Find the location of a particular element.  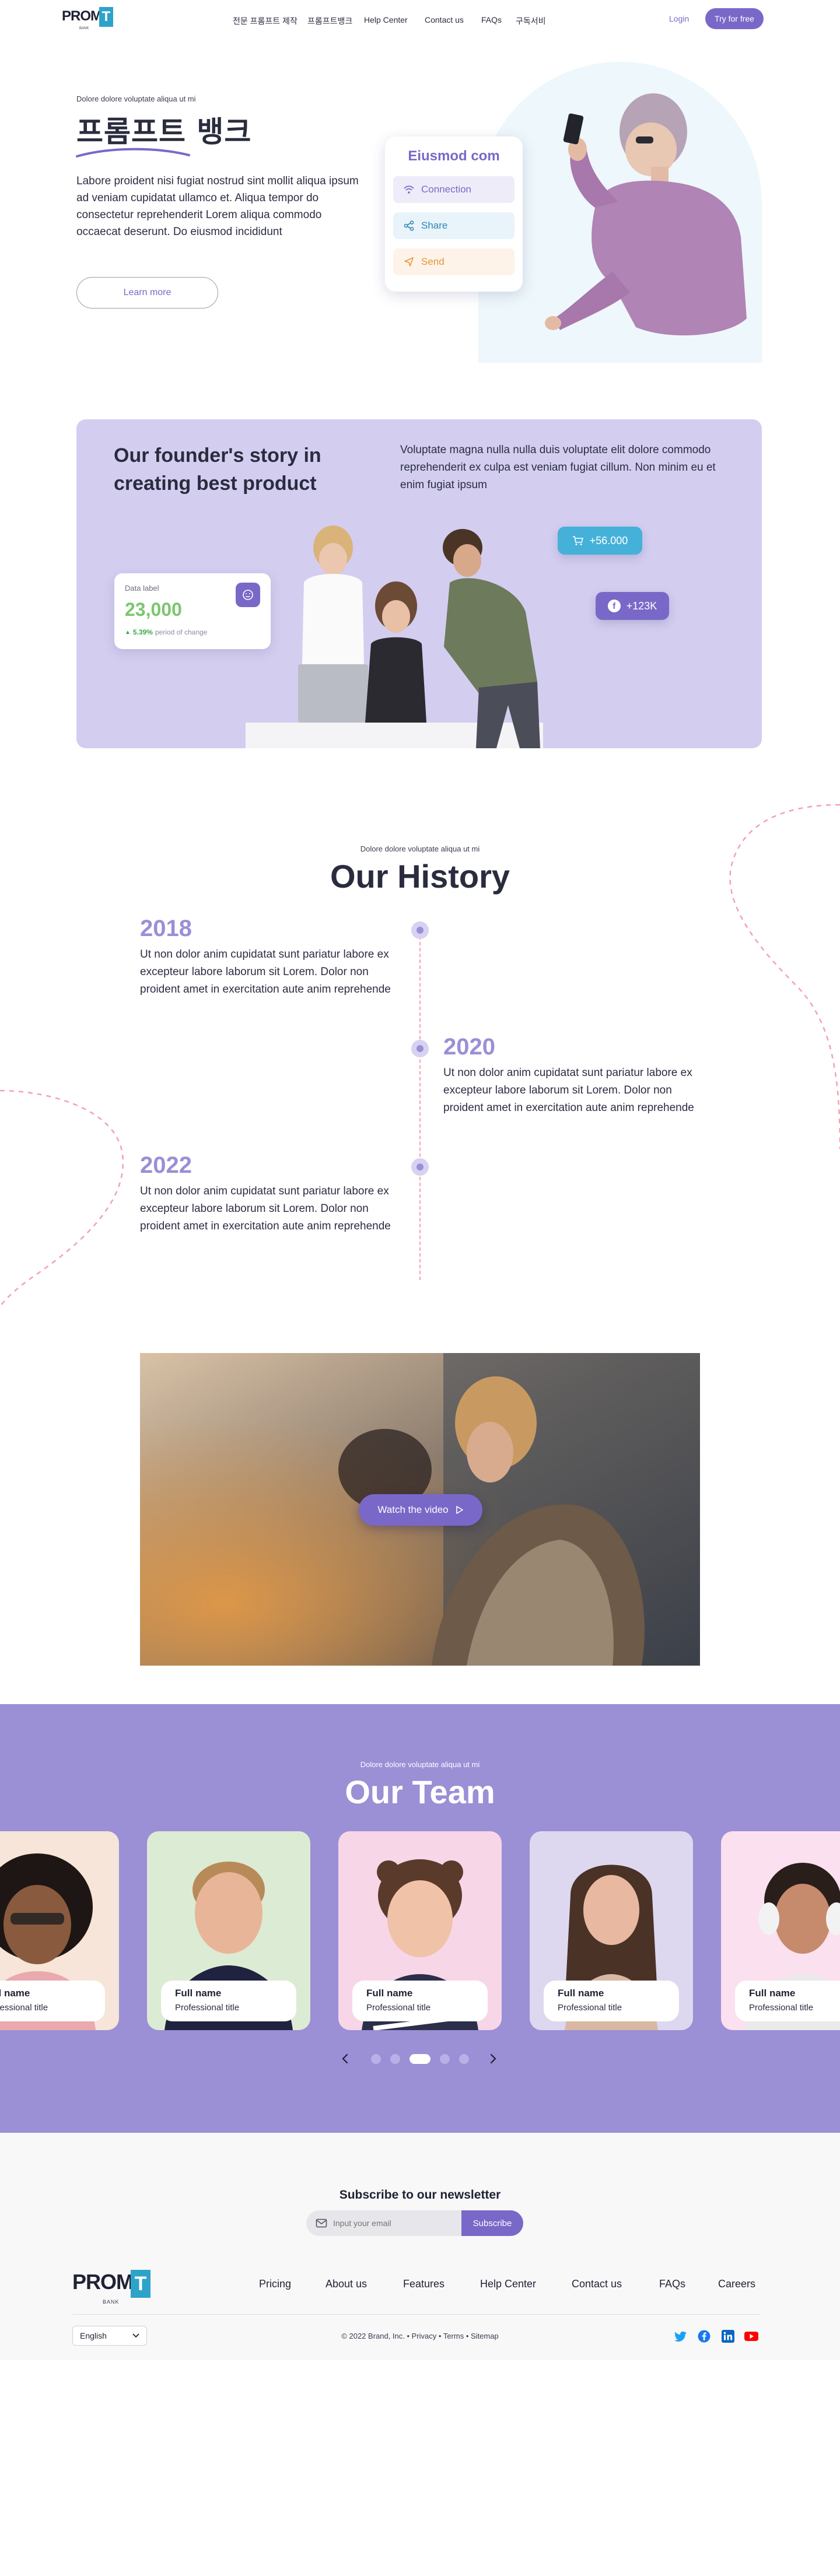

facebook-icon: f is located at coordinates (614, 606).